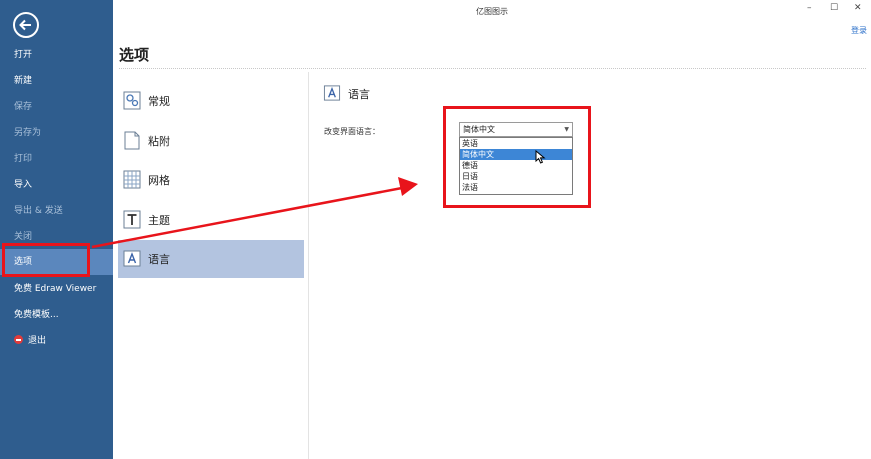  Describe the element at coordinates (254, 213) in the screenshot. I see `annotation-arrow-icon` at that location.